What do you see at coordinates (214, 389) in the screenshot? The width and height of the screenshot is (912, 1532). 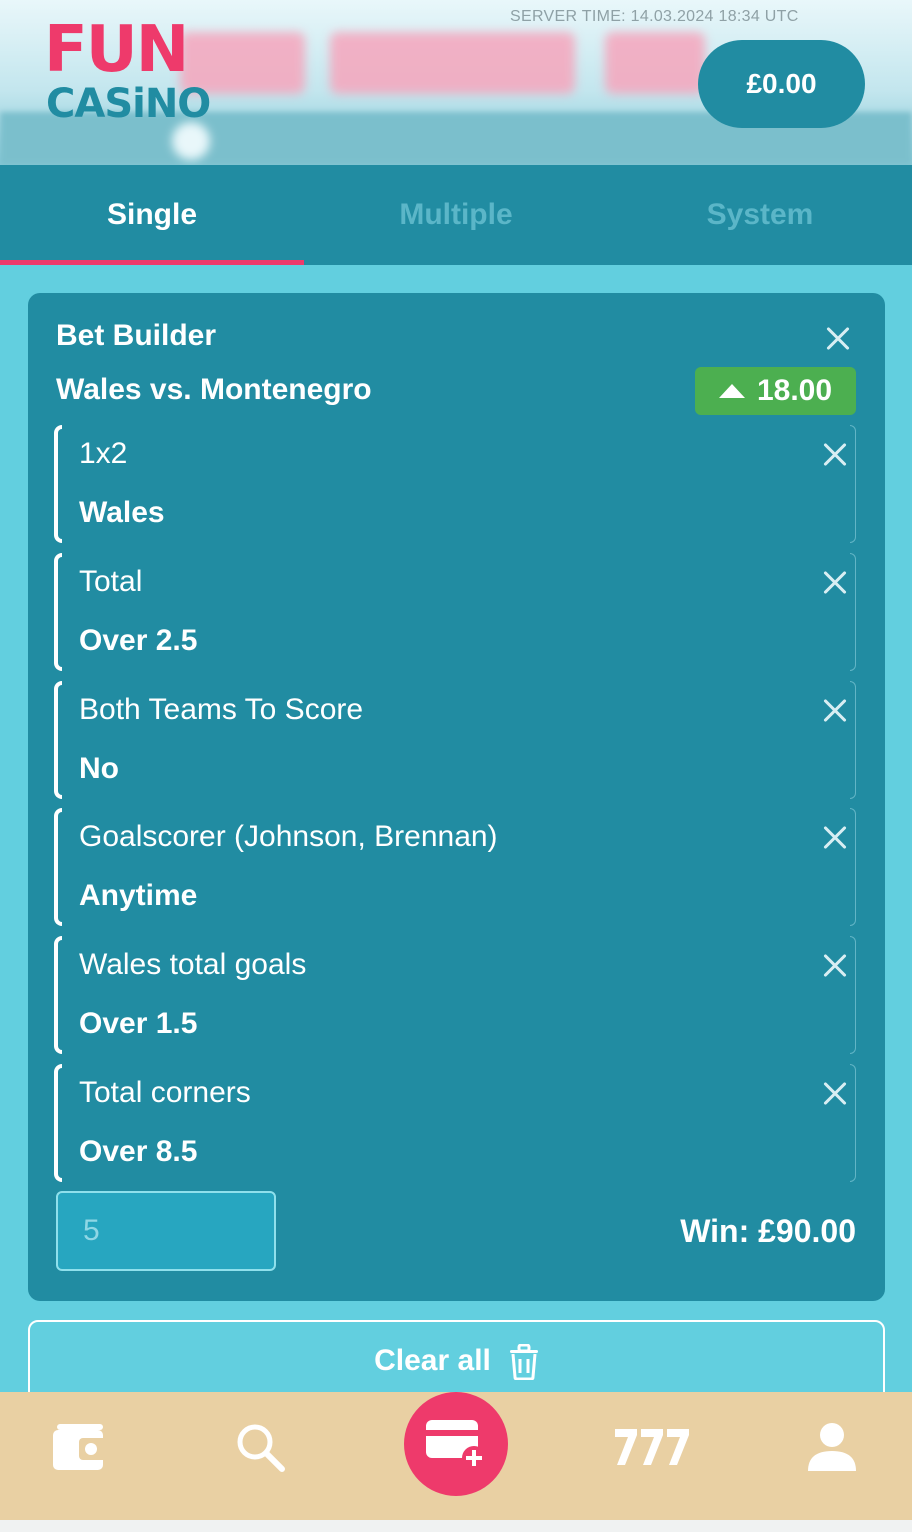 I see `match-name: Wales vs. Montenegro` at bounding box center [214, 389].